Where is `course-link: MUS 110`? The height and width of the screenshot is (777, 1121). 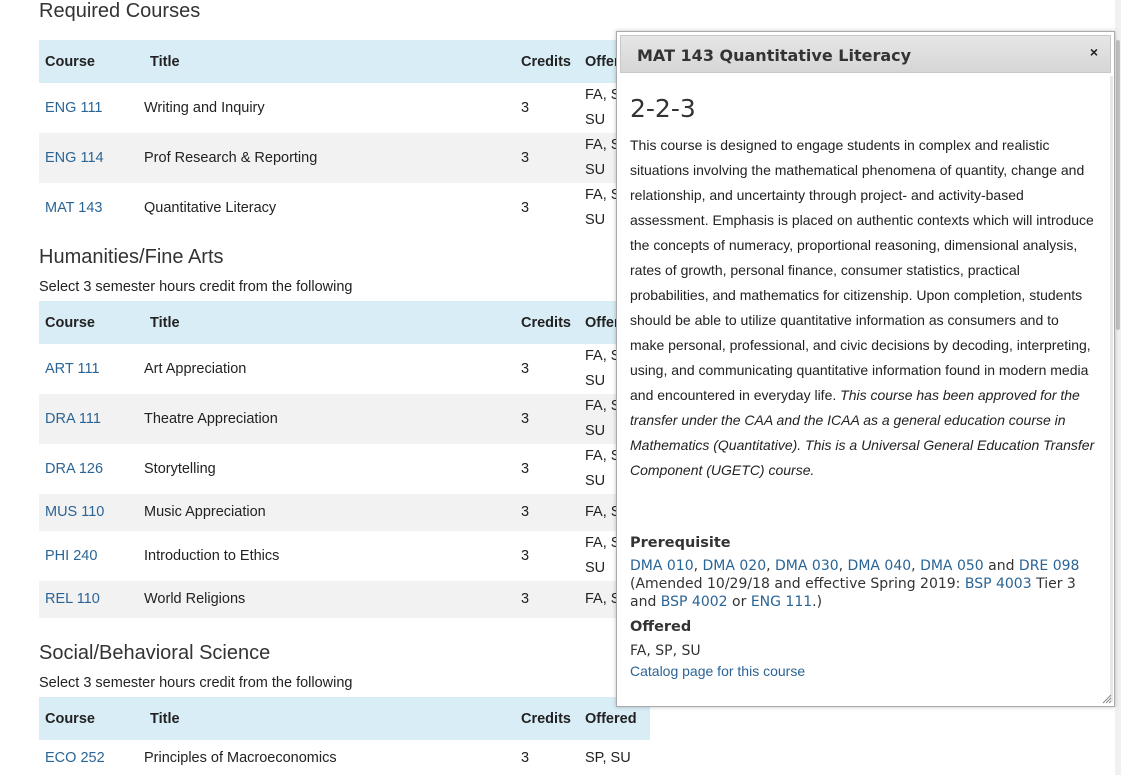
course-link: MUS 110 is located at coordinates (74, 512).